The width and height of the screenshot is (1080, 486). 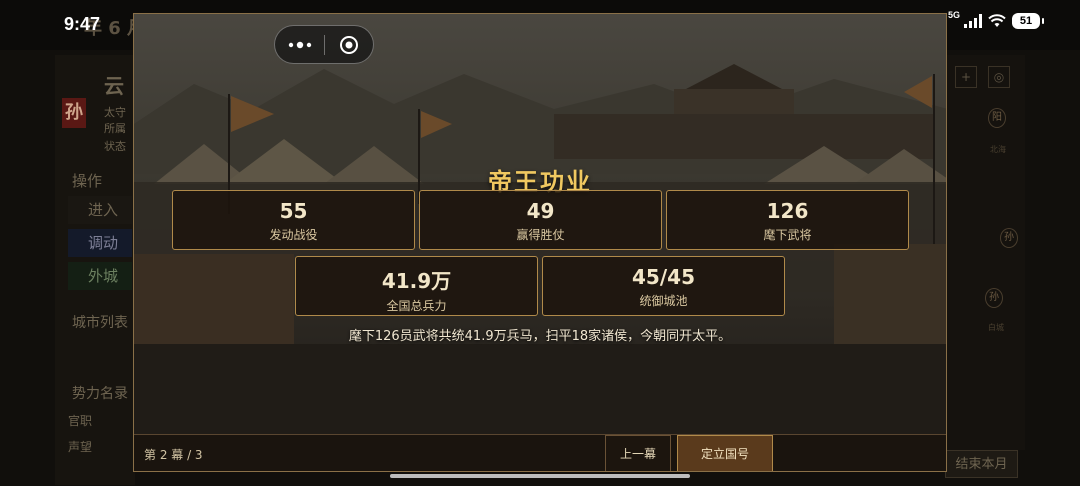 What do you see at coordinates (966, 77) in the screenshot?
I see `plus-icon: +` at bounding box center [966, 77].